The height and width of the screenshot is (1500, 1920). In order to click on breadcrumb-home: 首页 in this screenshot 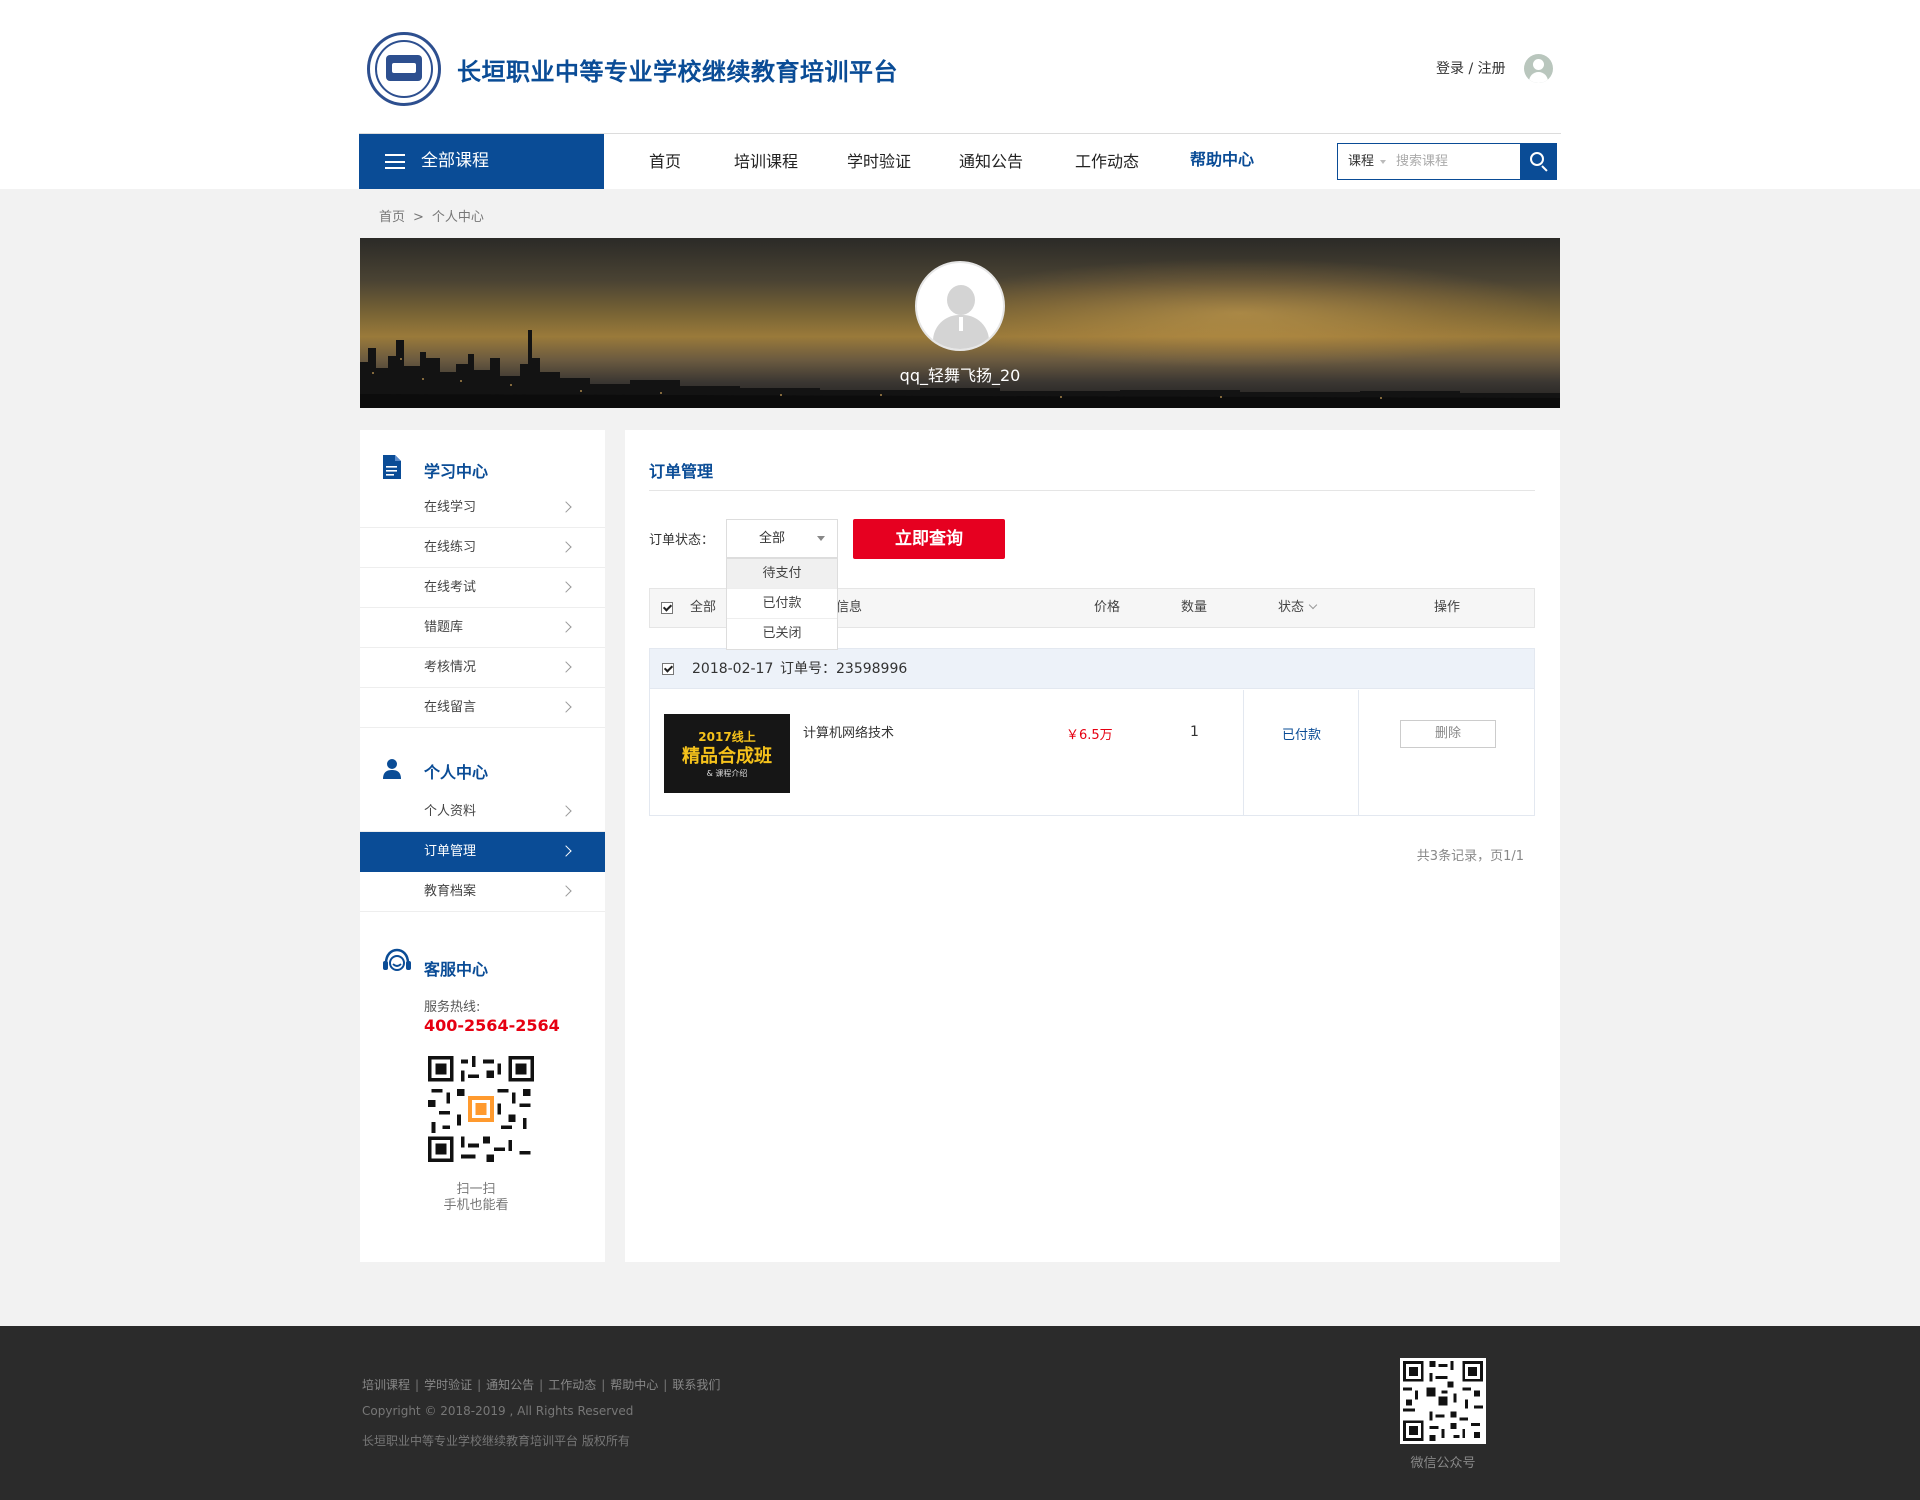, I will do `click(392, 217)`.